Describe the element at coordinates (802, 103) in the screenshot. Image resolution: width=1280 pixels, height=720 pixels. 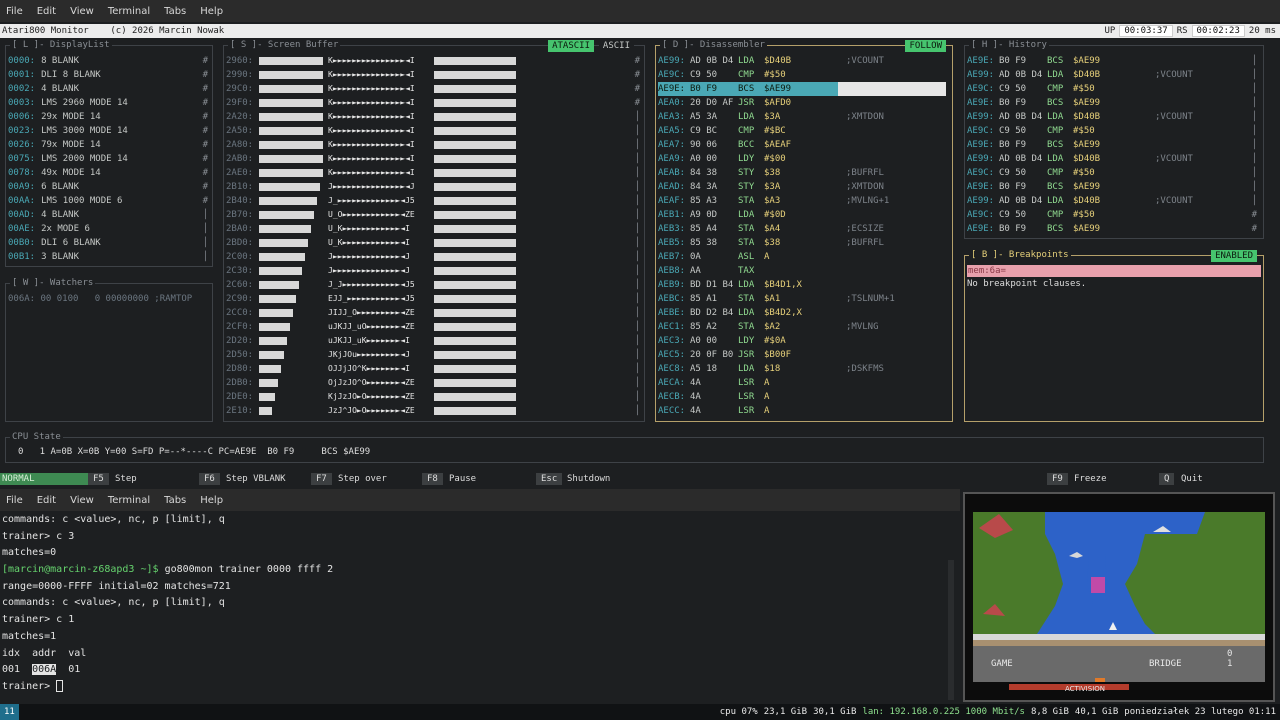
I see `disasm-row: AEA0: 20 D0 AF JSR $AFD0` at that location.